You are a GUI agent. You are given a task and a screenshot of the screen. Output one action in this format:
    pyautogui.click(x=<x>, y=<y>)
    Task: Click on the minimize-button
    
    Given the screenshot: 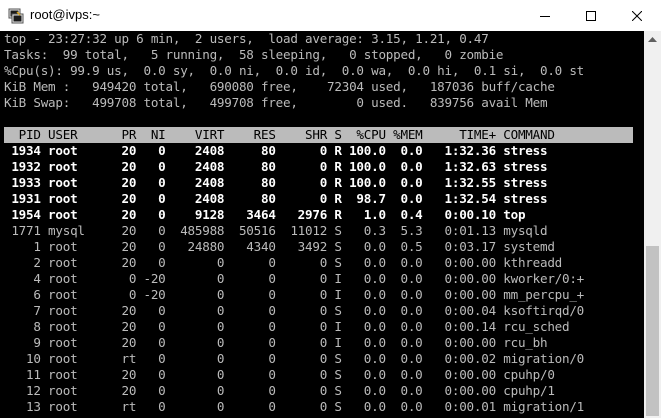 What is the action you would take?
    pyautogui.click(x=545, y=15)
    